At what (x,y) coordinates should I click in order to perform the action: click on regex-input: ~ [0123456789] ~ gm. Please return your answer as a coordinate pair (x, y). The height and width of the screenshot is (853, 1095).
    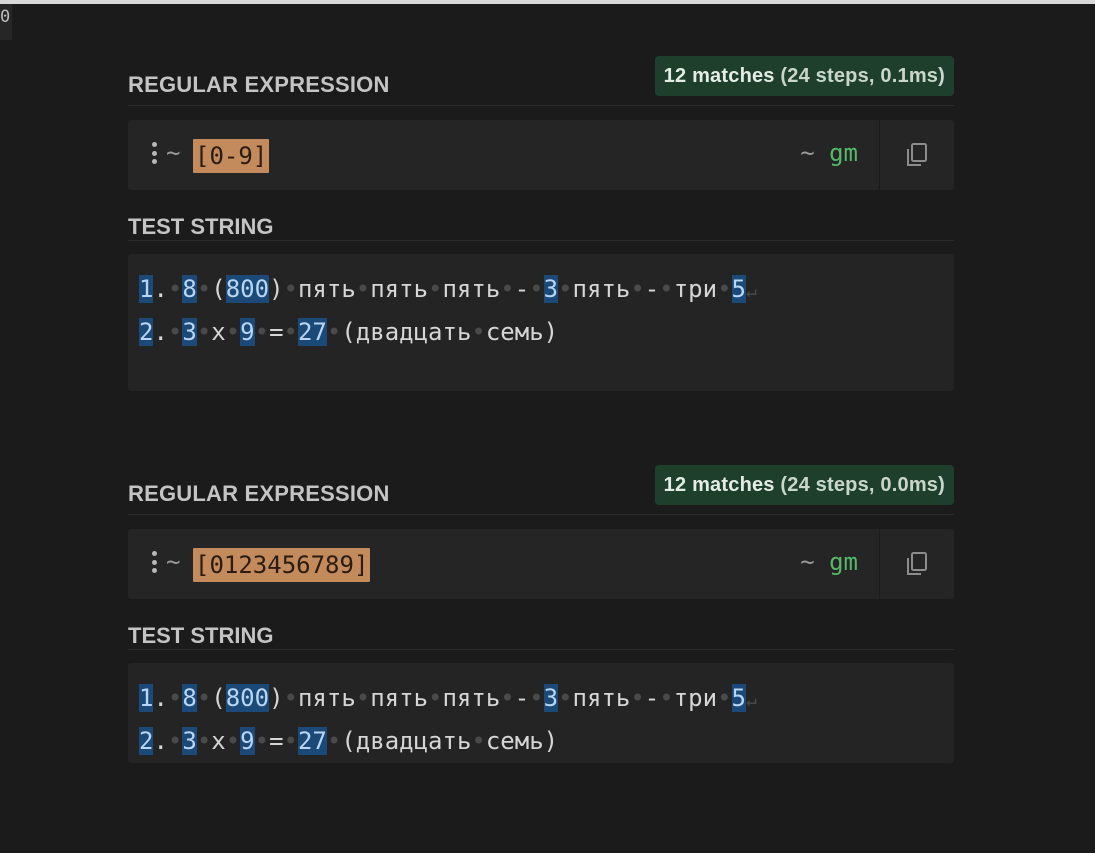
    Looking at the image, I should click on (541, 564).